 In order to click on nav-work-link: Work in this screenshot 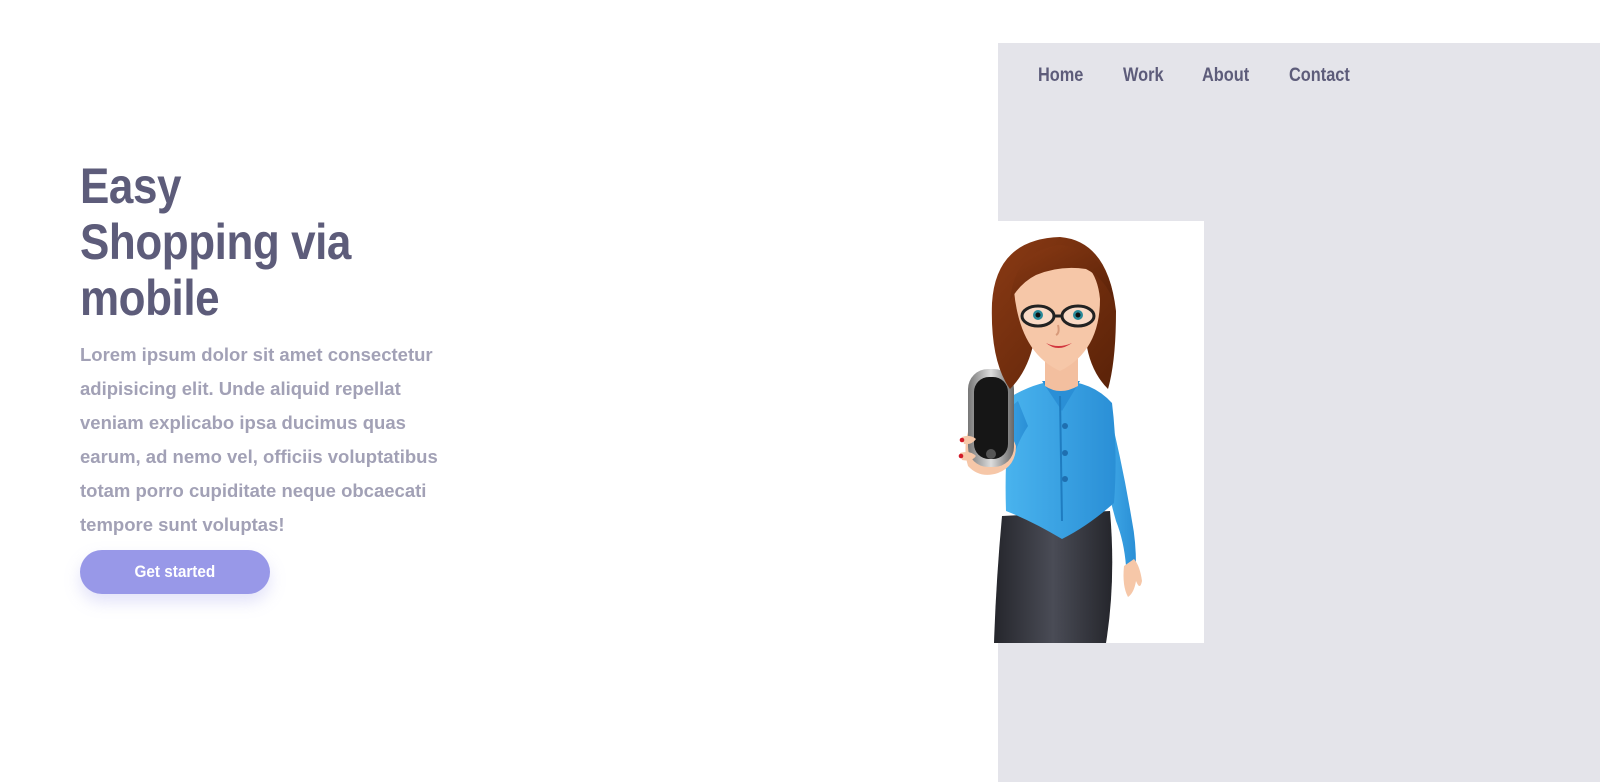, I will do `click(1143, 76)`.